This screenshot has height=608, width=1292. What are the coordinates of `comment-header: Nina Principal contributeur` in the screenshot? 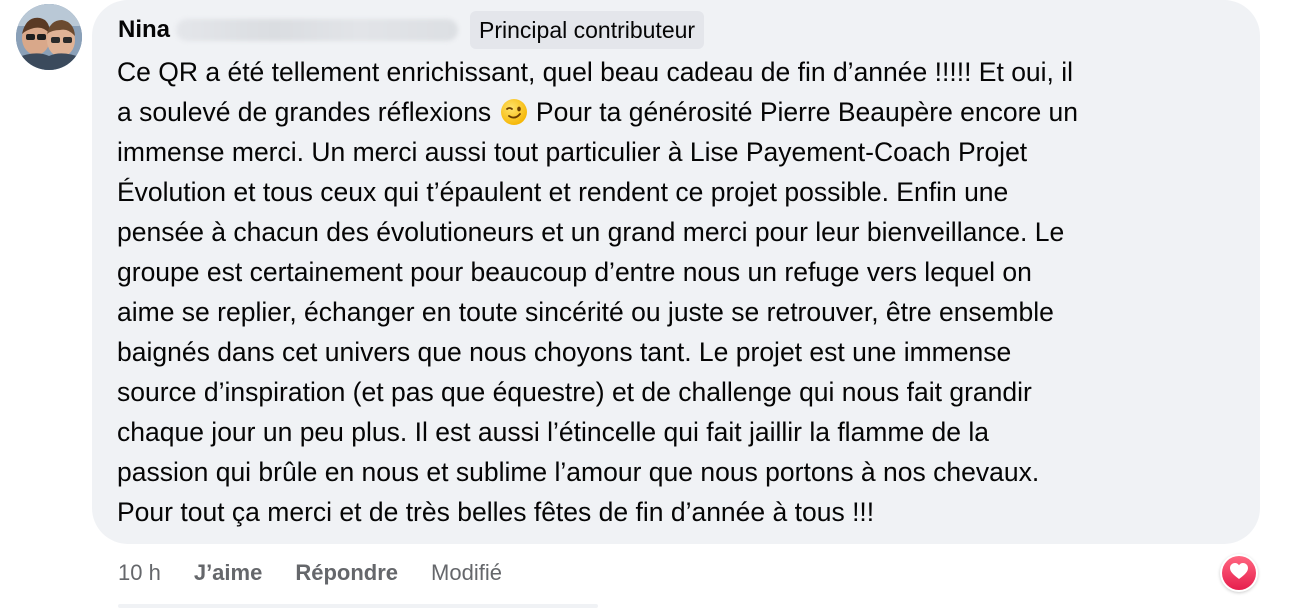 It's located at (411, 30).